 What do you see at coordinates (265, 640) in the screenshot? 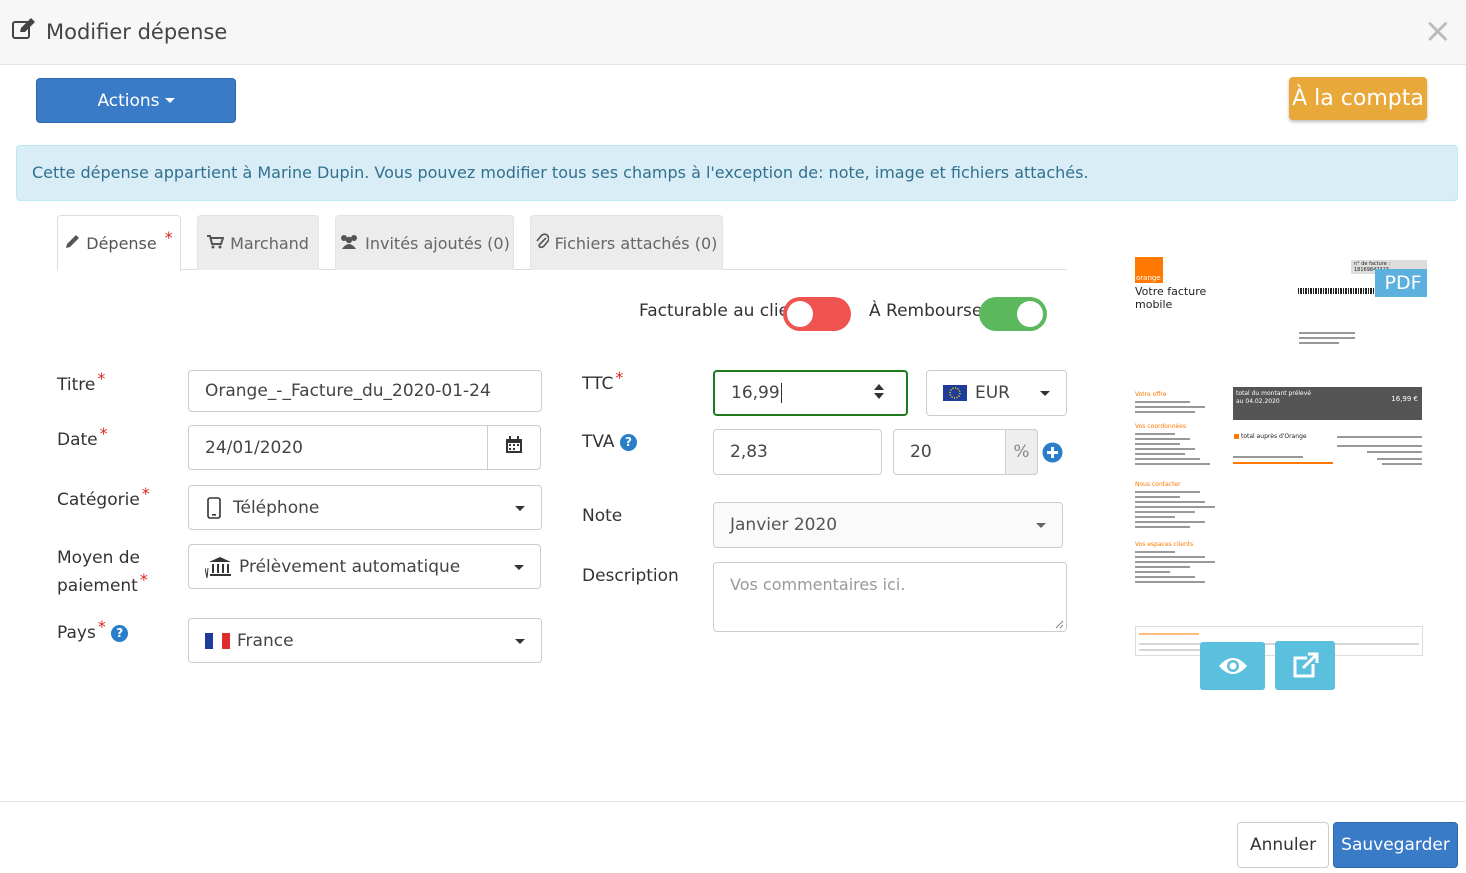
I see `pays-value: France` at bounding box center [265, 640].